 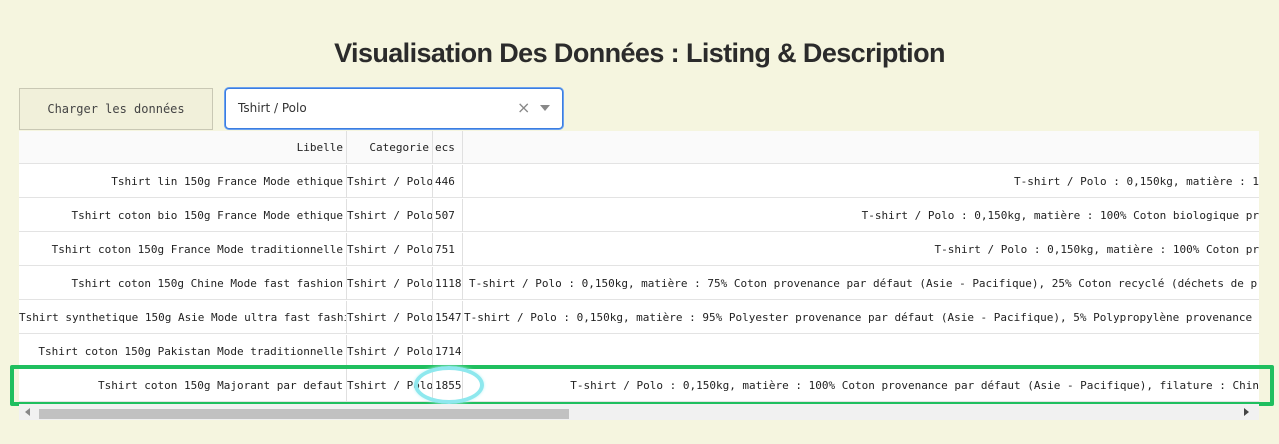 I want to click on load-data-button: Charger les données, so click(x=116, y=109).